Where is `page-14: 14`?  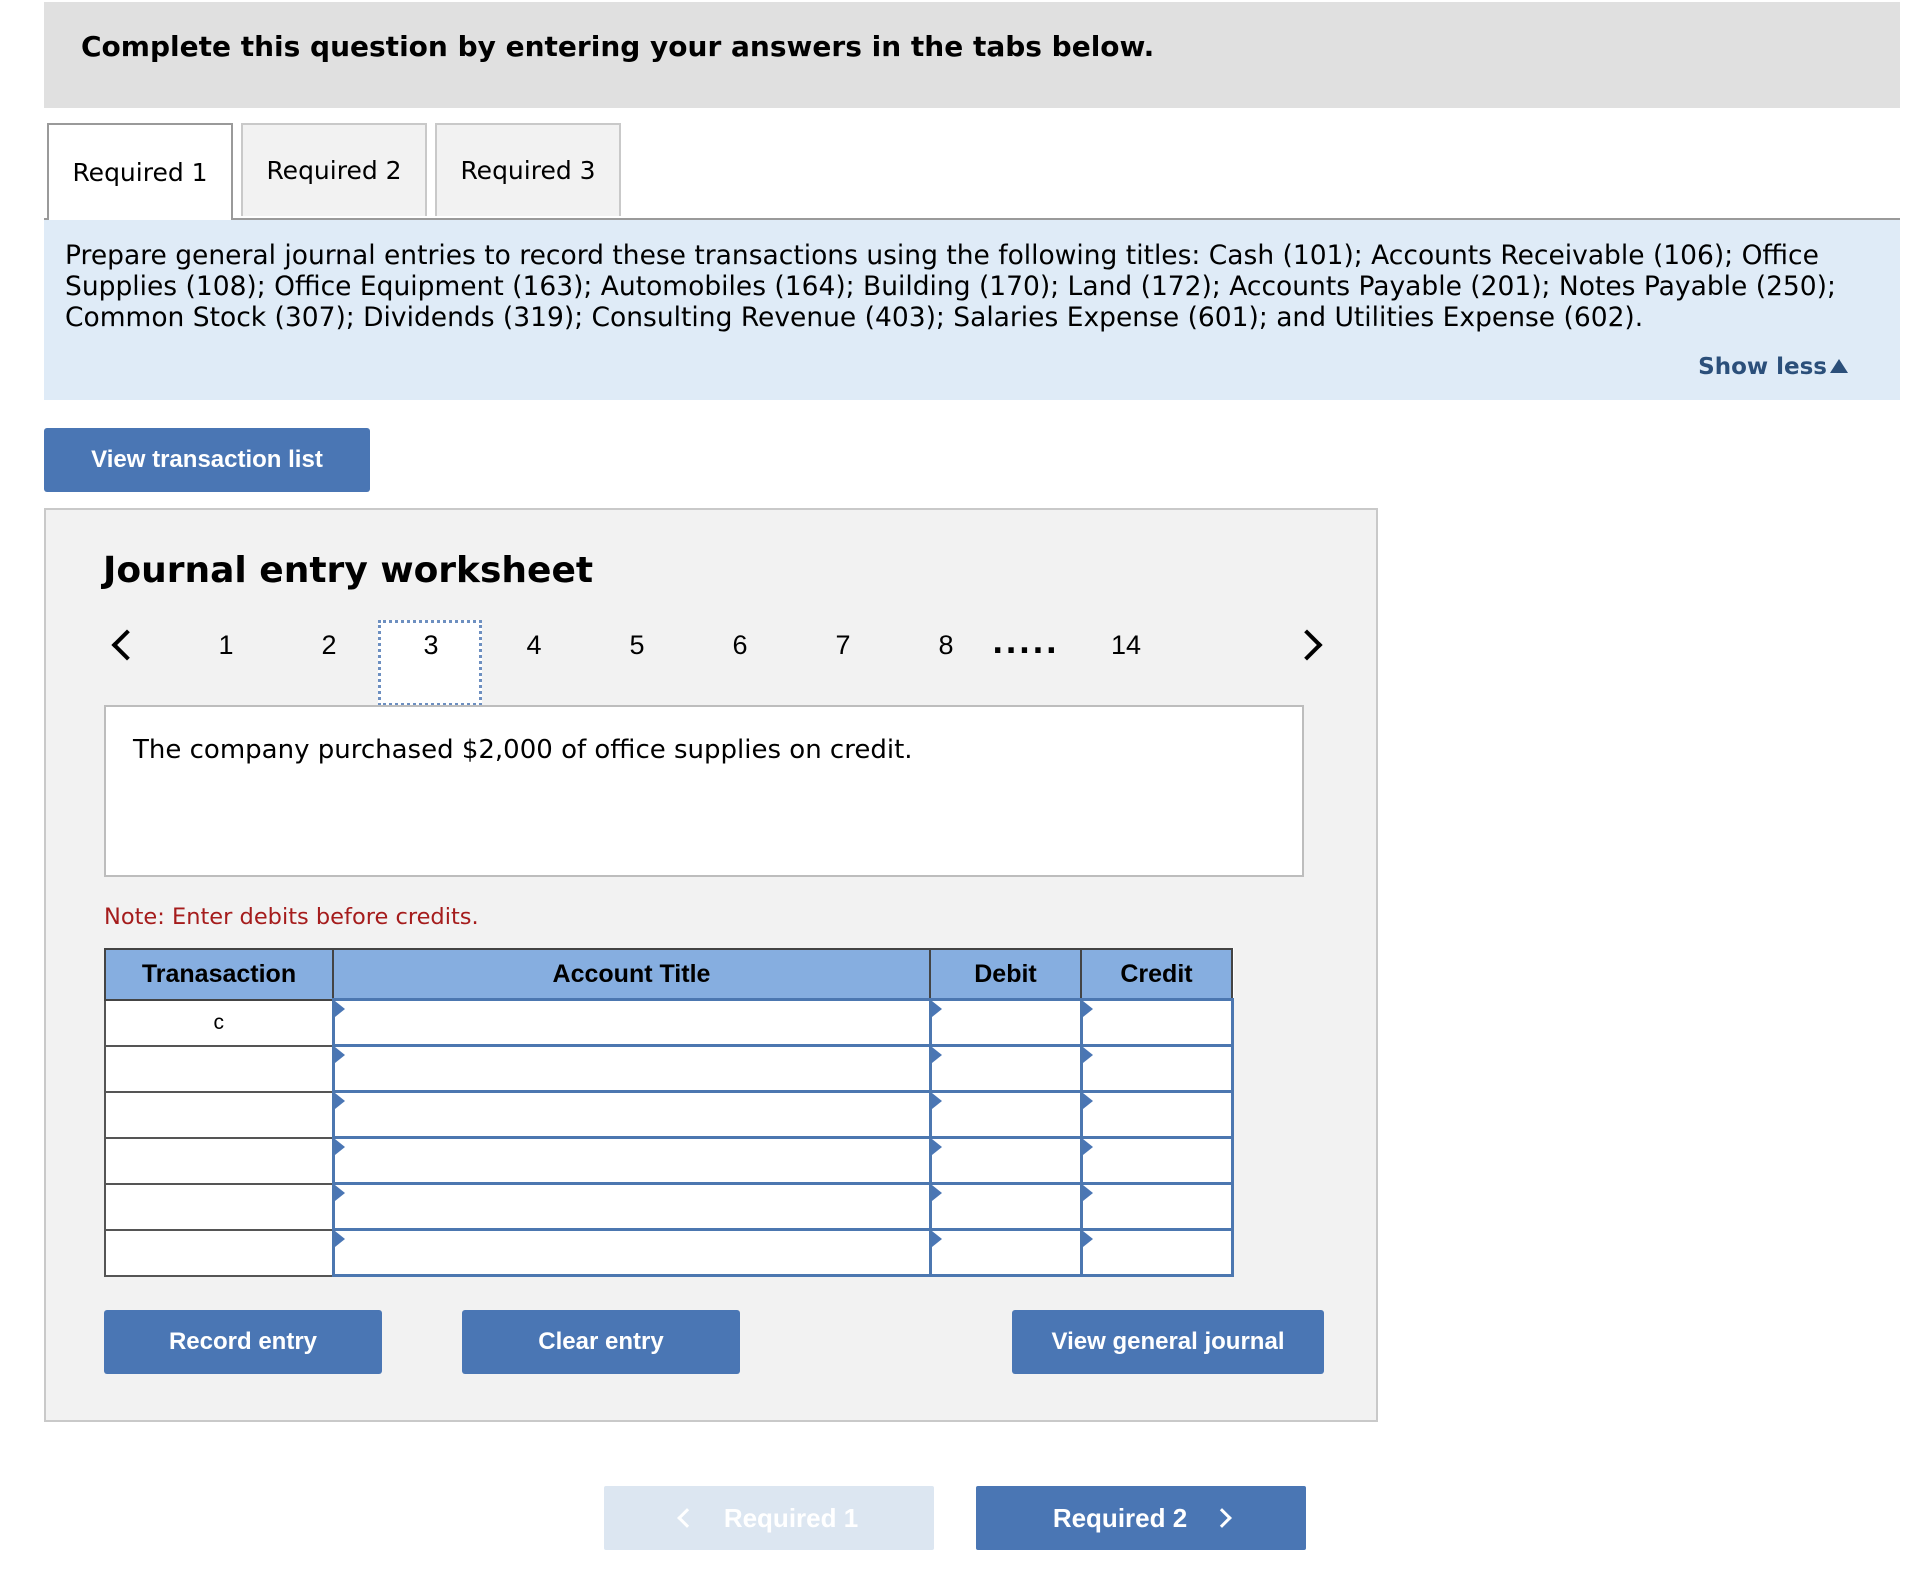
page-14: 14 is located at coordinates (1126, 645).